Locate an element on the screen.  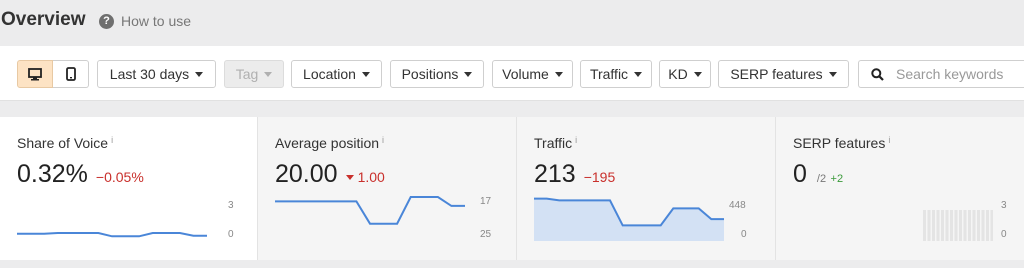
tag-dropdown: Tag is located at coordinates (254, 74).